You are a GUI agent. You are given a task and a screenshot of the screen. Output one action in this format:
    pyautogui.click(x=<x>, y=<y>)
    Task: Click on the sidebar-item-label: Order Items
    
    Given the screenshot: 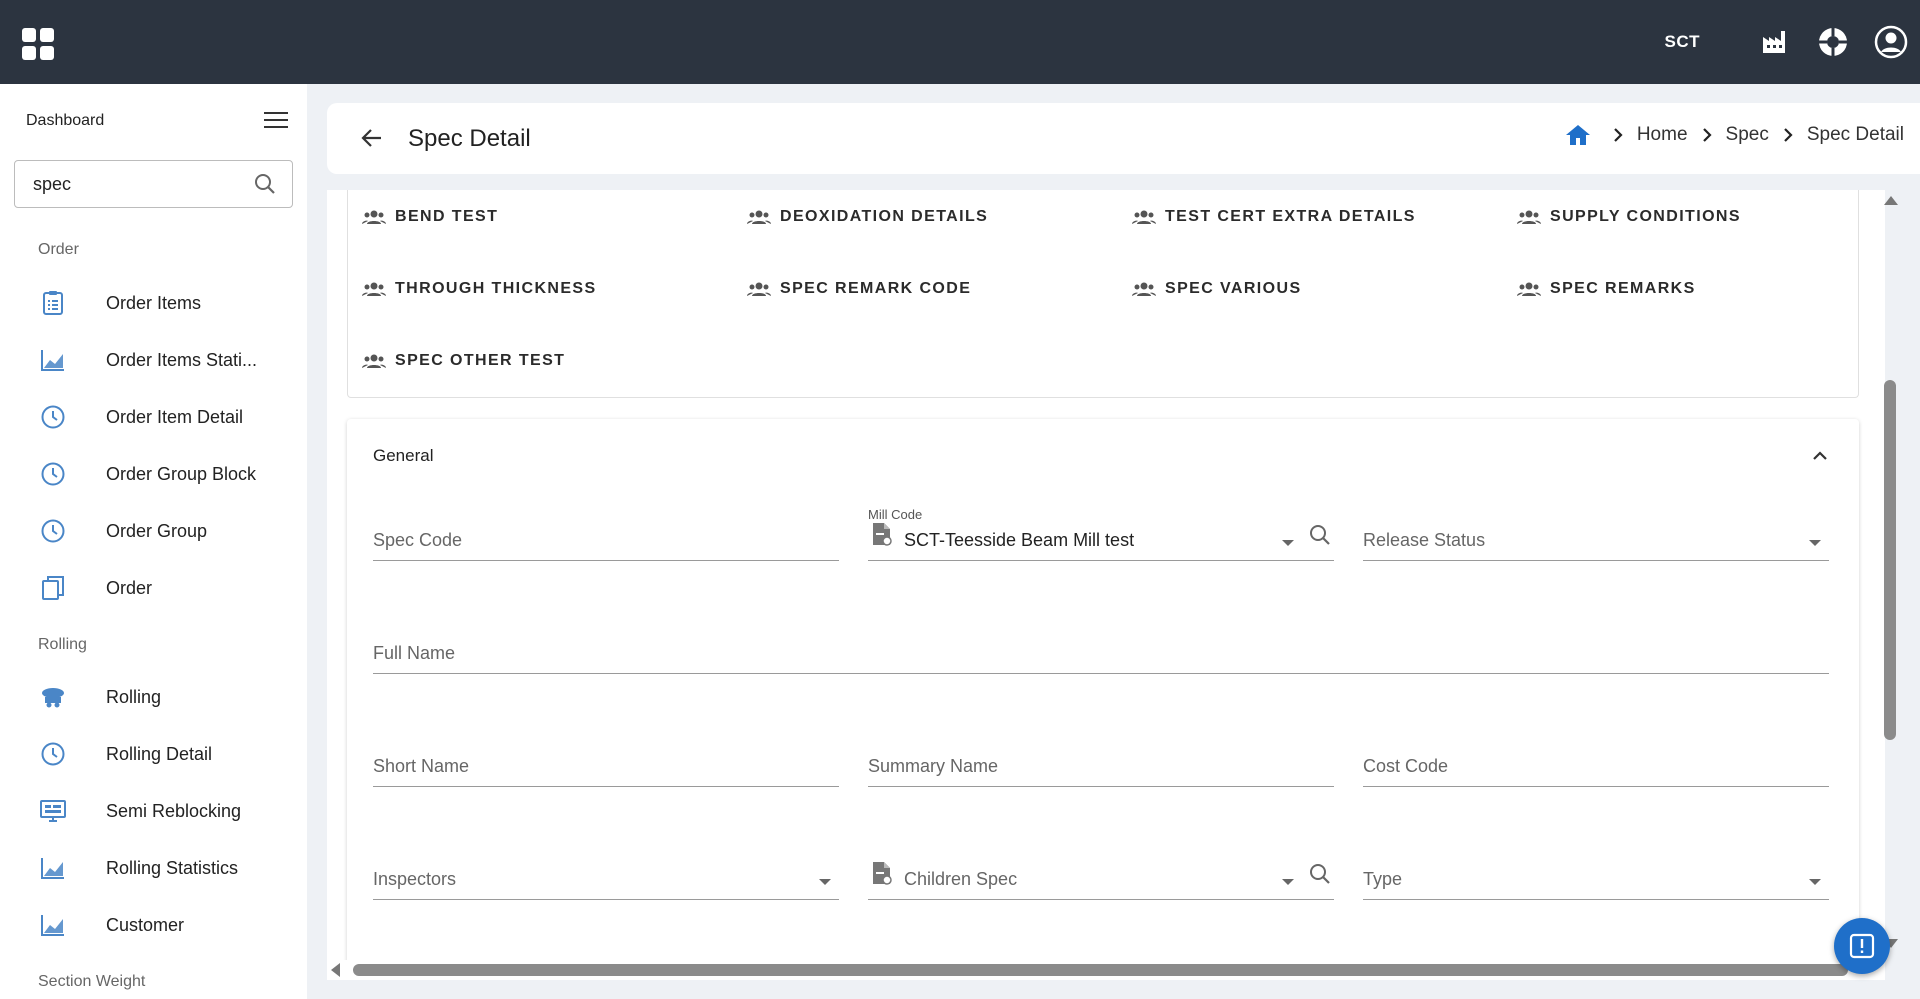 What is the action you would take?
    pyautogui.click(x=154, y=302)
    